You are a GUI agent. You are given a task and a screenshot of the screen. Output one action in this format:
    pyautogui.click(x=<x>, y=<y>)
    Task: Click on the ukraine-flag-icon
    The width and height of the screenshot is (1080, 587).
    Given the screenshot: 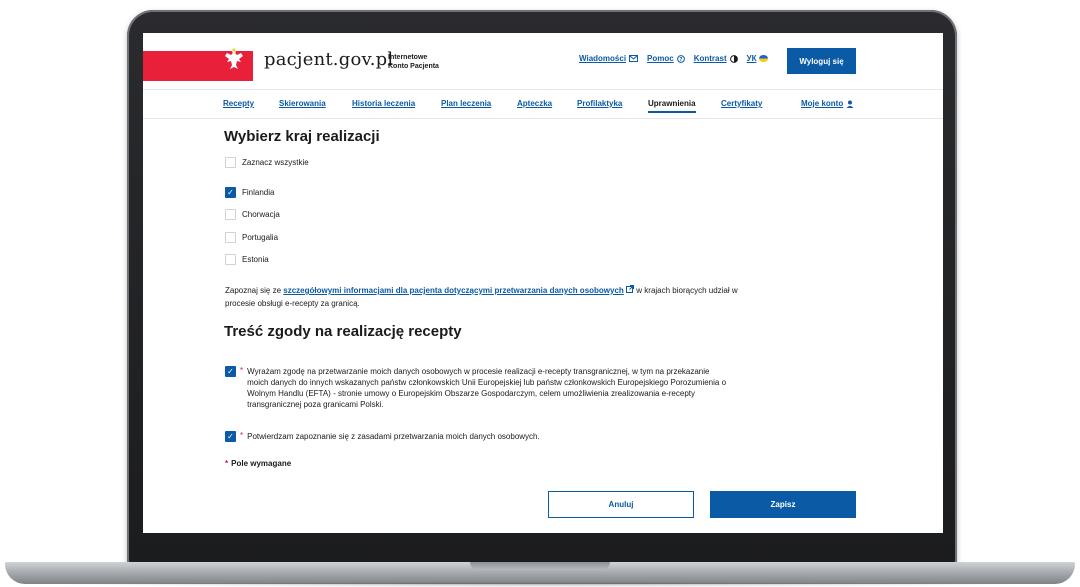 What is the action you would take?
    pyautogui.click(x=764, y=58)
    